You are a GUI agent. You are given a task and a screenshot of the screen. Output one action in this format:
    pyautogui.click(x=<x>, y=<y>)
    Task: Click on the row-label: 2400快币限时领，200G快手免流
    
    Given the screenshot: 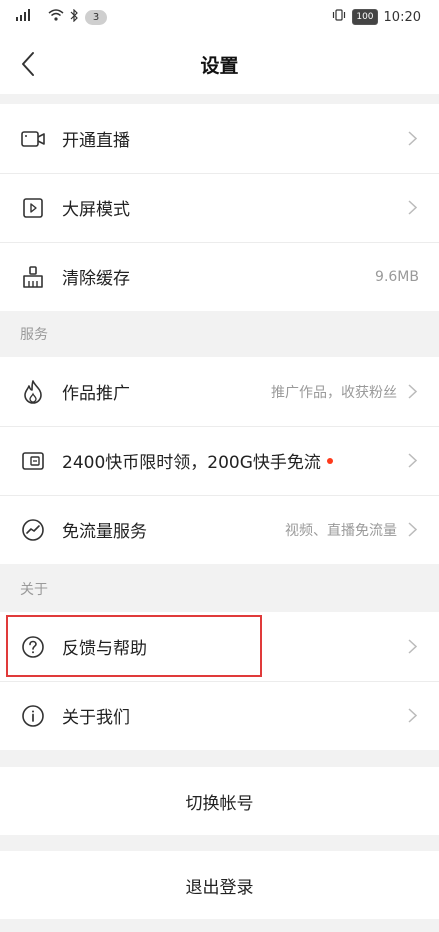 What is the action you would take?
    pyautogui.click(x=191, y=463)
    